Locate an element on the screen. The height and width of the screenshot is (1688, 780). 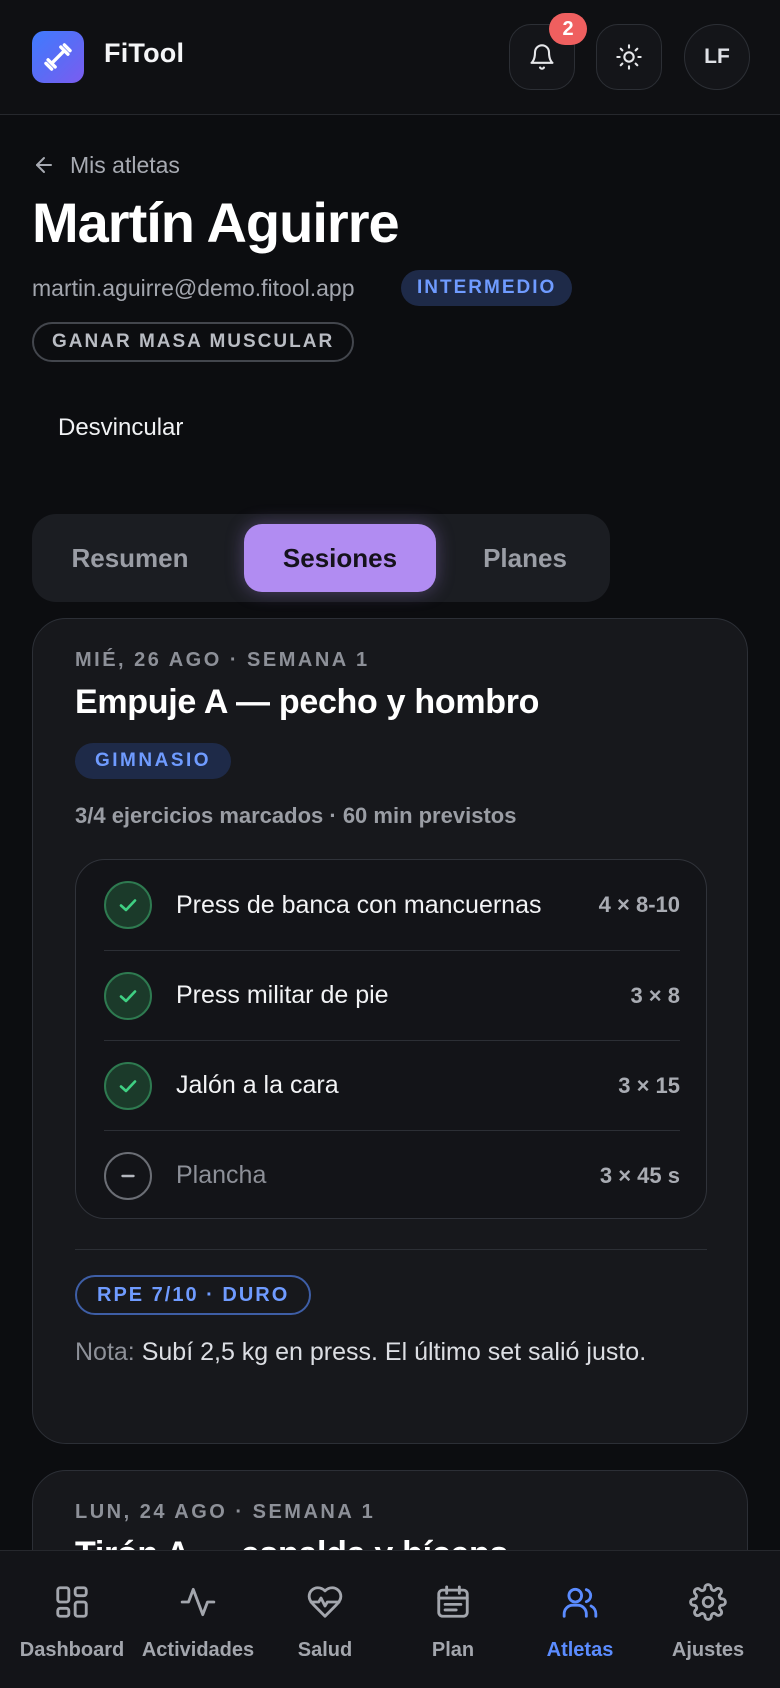
nav-atletas: Atletas is located at coordinates (580, 1619).